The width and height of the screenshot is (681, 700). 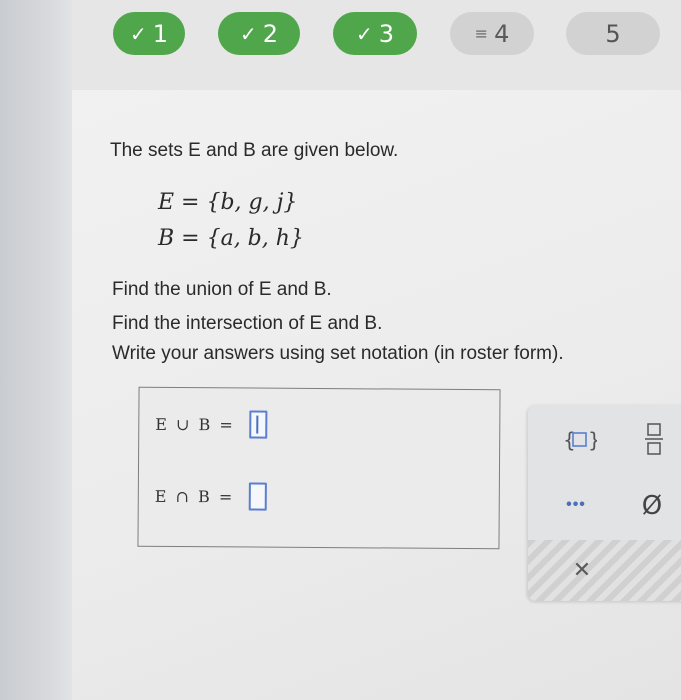 What do you see at coordinates (481, 33) in the screenshot?
I see `equals-icon: ≡` at bounding box center [481, 33].